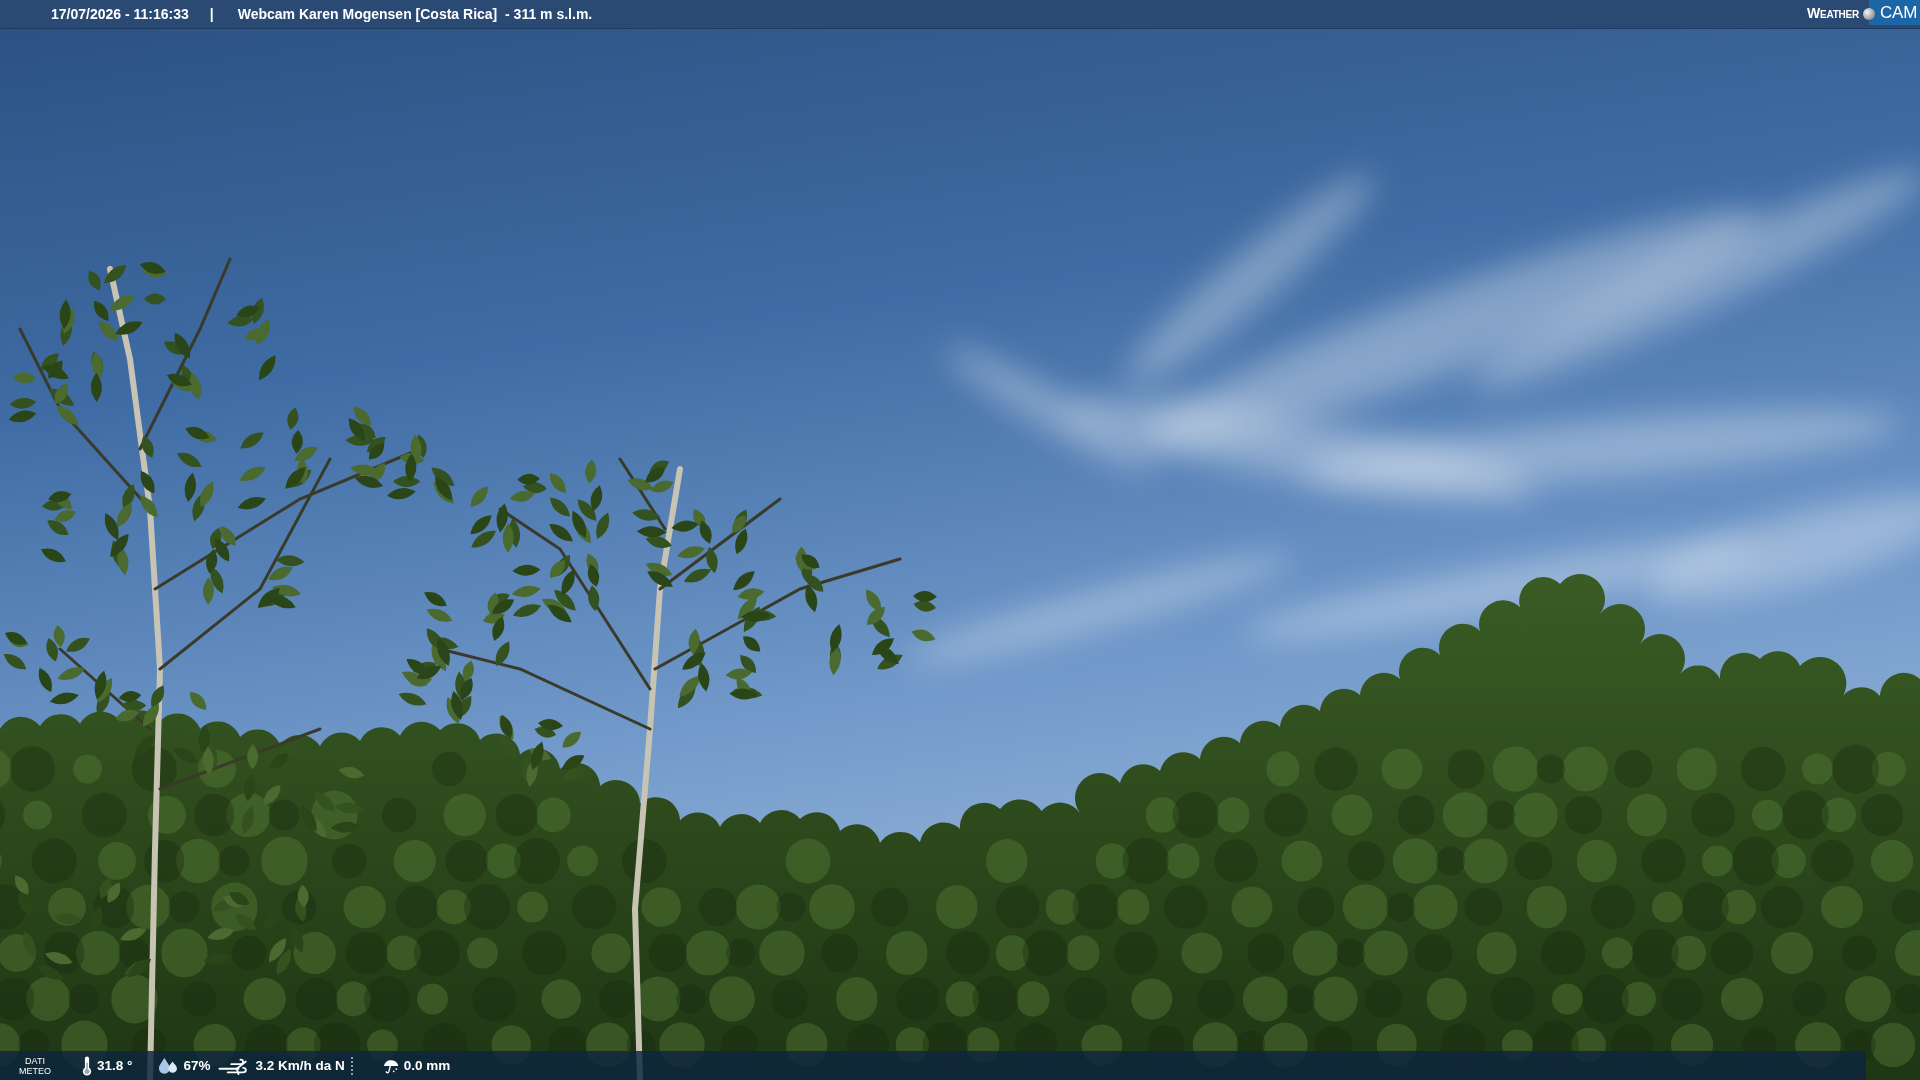 The image size is (1920, 1080). Describe the element at coordinates (427, 1065) in the screenshot. I see `rain-reading: 0.0 mm` at that location.